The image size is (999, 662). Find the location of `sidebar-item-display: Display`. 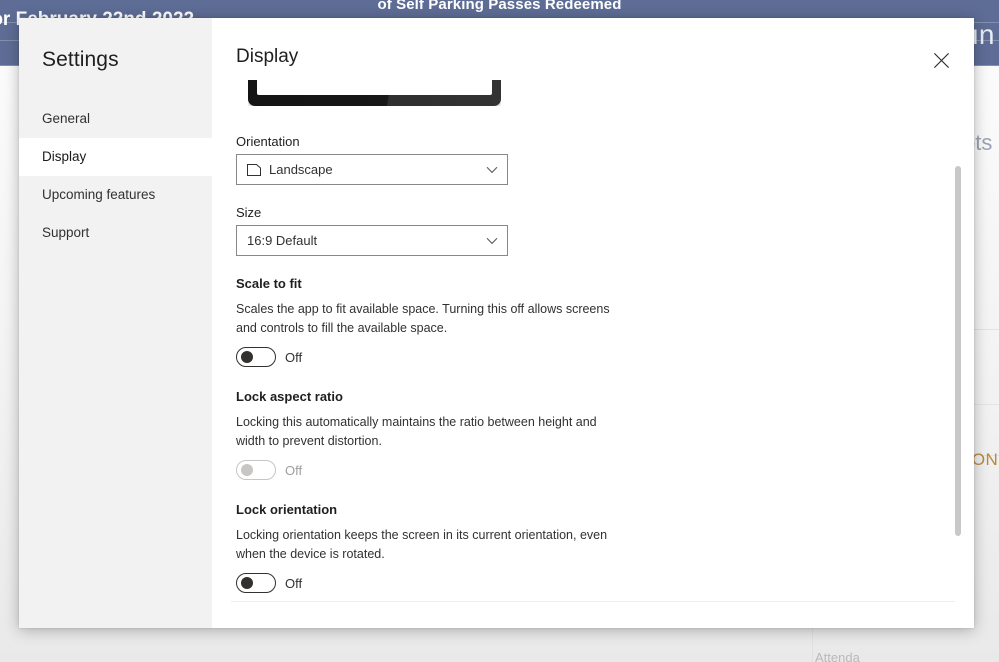

sidebar-item-display: Display is located at coordinates (115, 157).